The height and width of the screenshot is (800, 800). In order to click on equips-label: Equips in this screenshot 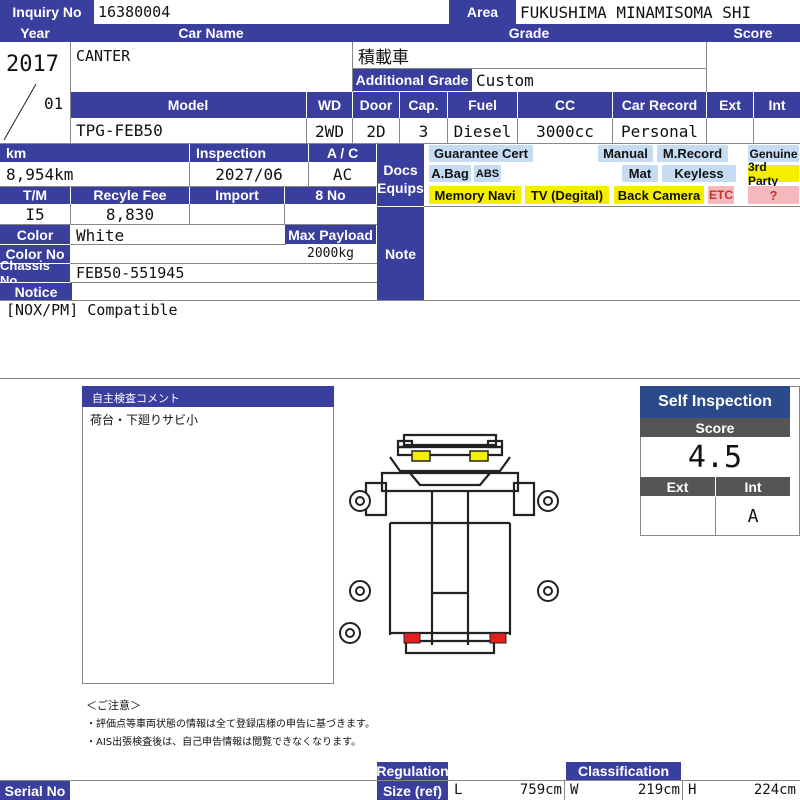, I will do `click(400, 193)`.